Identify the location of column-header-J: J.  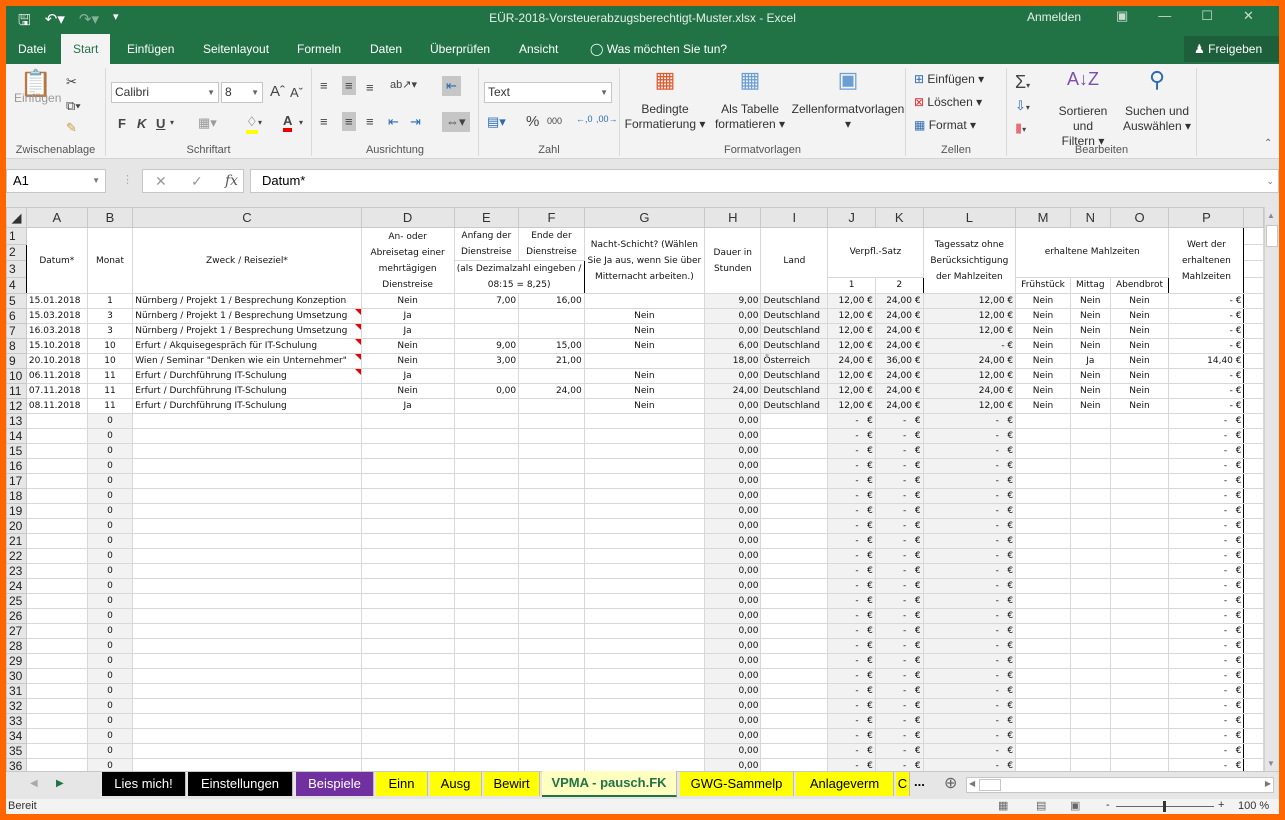
(851, 217).